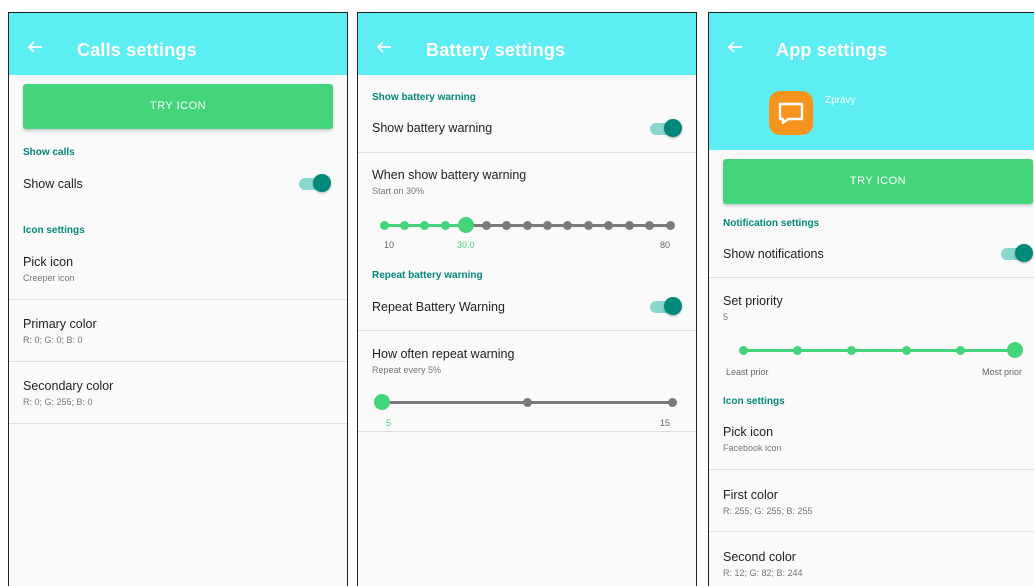 This screenshot has width=1034, height=586. Describe the element at coordinates (665, 423) in the screenshot. I see `slider-max-label: 15` at that location.